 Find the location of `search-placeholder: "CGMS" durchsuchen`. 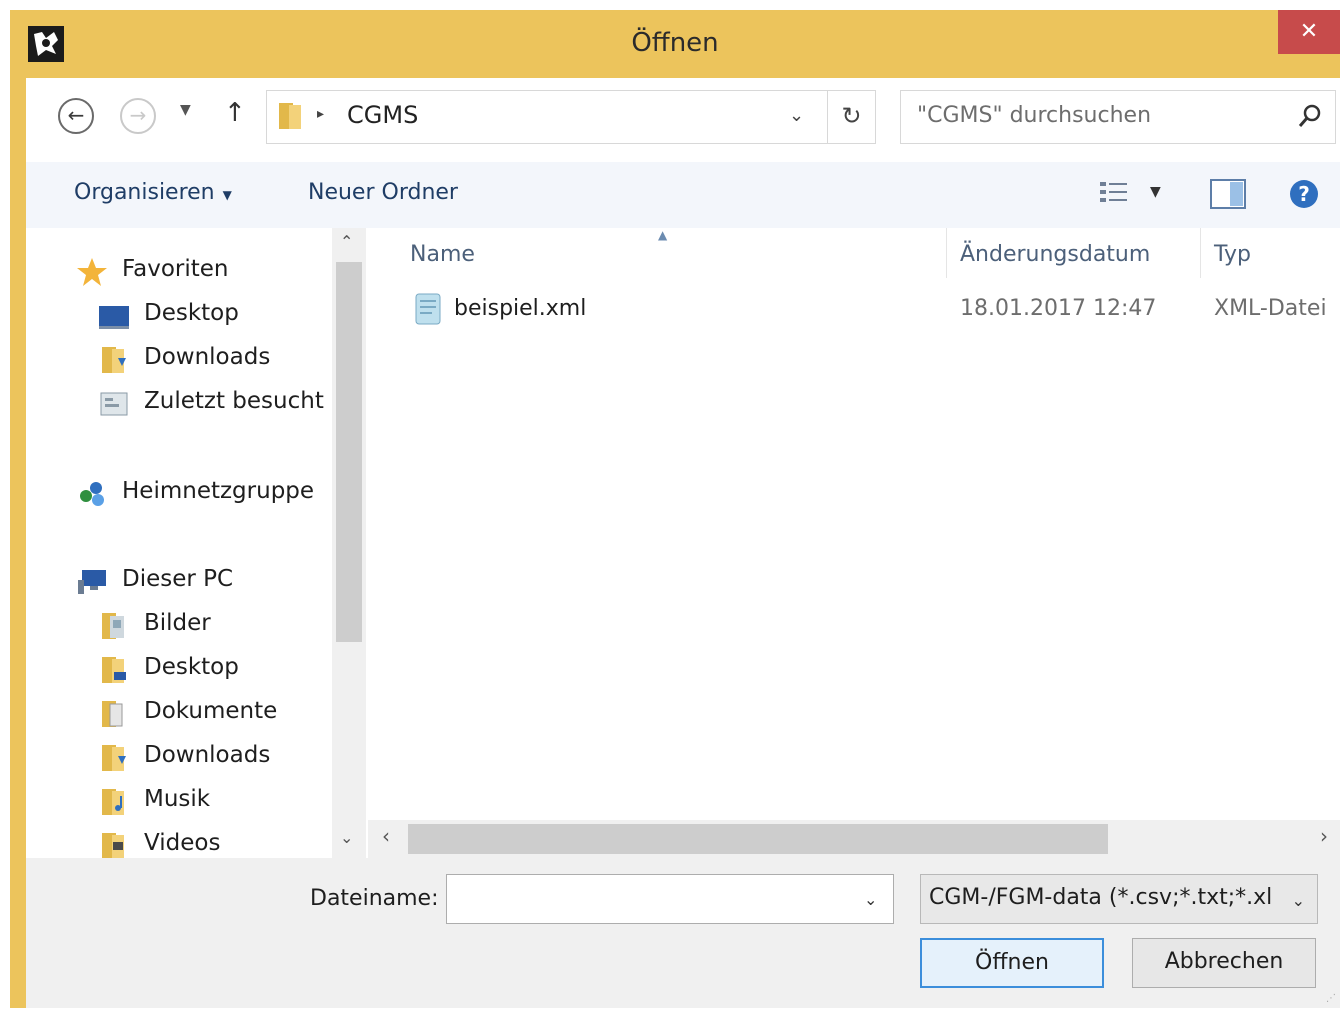

search-placeholder: "CGMS" durchsuchen is located at coordinates (1034, 115).